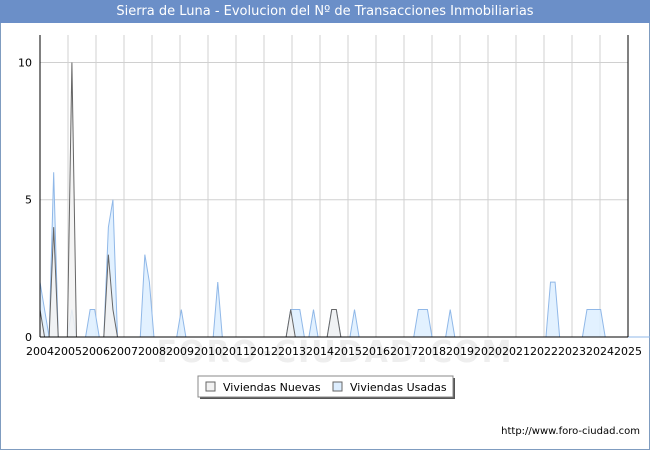 The width and height of the screenshot is (650, 450). Describe the element at coordinates (68, 351) in the screenshot. I see `x-tick-label: 2005` at that location.